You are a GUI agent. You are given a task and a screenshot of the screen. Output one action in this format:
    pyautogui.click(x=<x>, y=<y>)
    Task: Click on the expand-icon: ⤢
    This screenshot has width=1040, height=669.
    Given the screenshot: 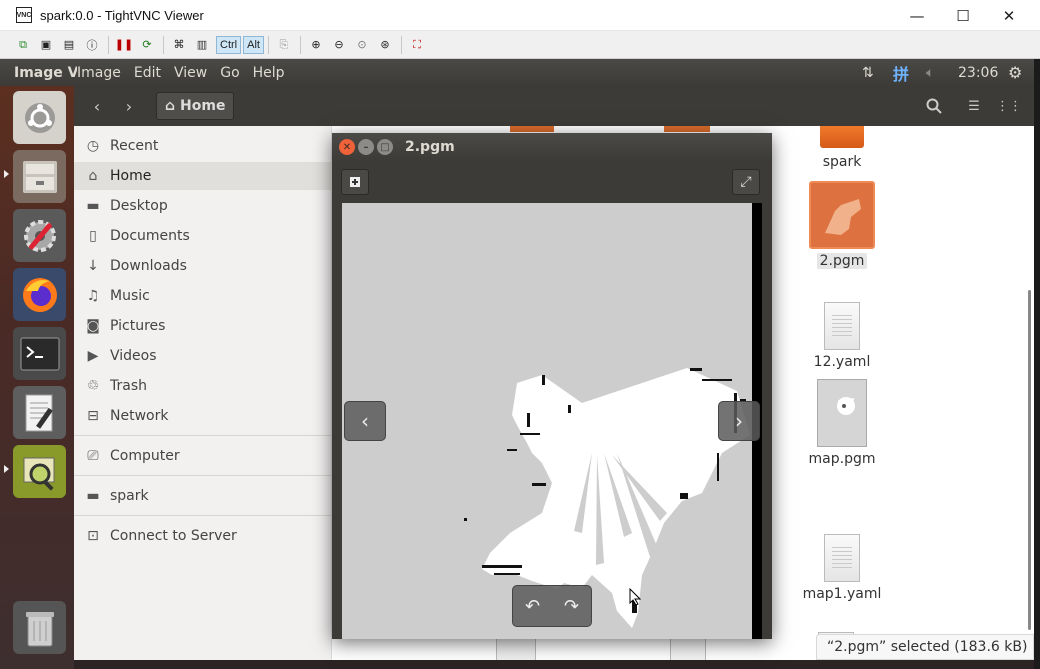 What is the action you would take?
    pyautogui.click(x=746, y=182)
    